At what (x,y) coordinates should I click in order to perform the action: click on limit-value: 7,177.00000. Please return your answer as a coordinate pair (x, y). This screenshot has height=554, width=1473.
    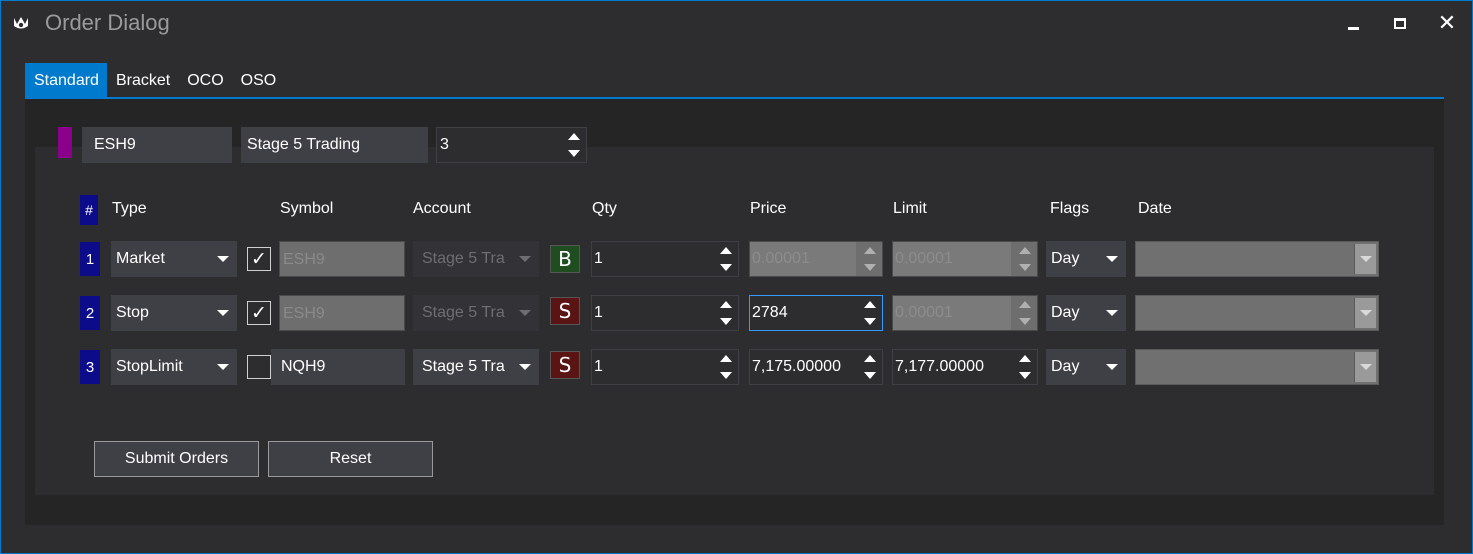
    Looking at the image, I should click on (939, 366).